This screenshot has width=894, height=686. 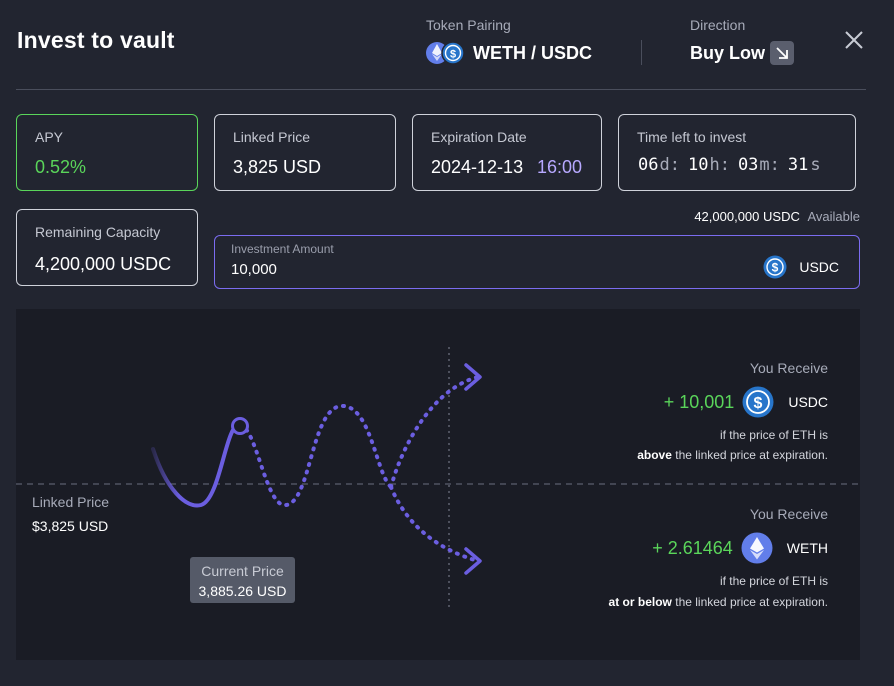 I want to click on countdown-minutes-unit: m:, so click(x=769, y=165).